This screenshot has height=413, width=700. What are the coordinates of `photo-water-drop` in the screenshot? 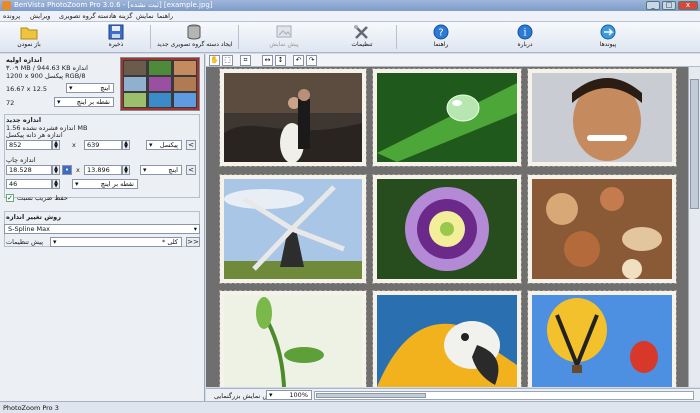 It's located at (447, 117).